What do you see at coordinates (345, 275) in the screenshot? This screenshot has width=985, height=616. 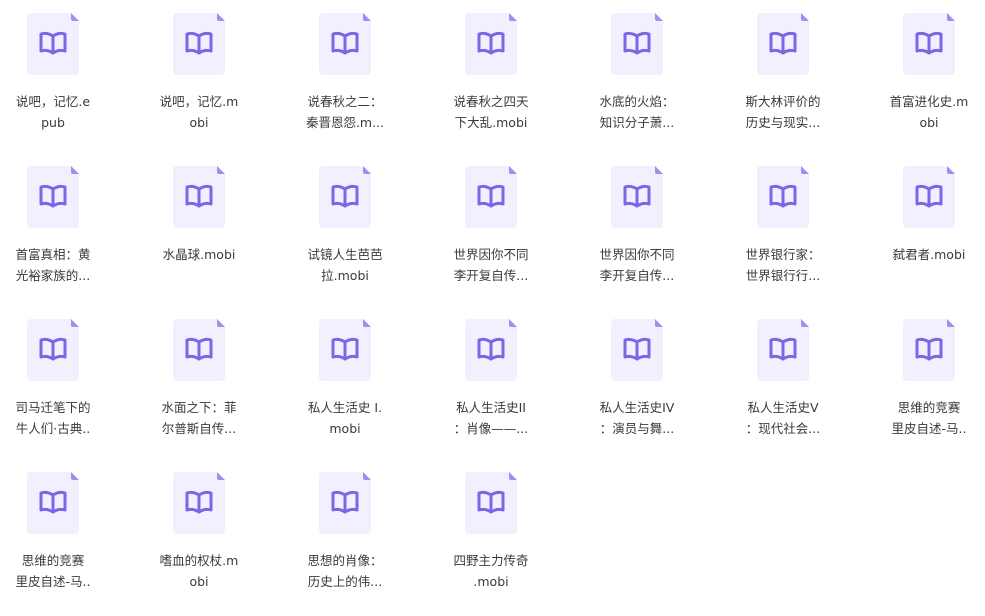 I see `file-name-line: 拉.mobi` at bounding box center [345, 275].